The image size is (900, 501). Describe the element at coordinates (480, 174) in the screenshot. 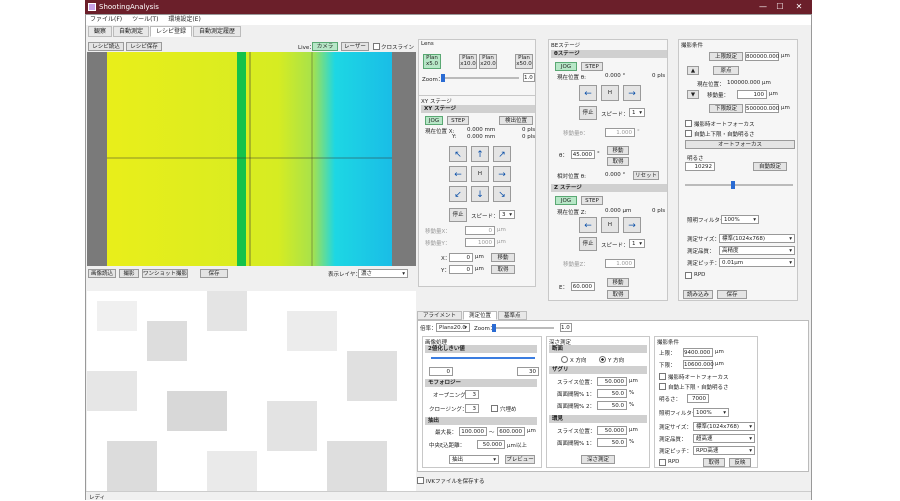

I see `xy-home-button: H` at that location.